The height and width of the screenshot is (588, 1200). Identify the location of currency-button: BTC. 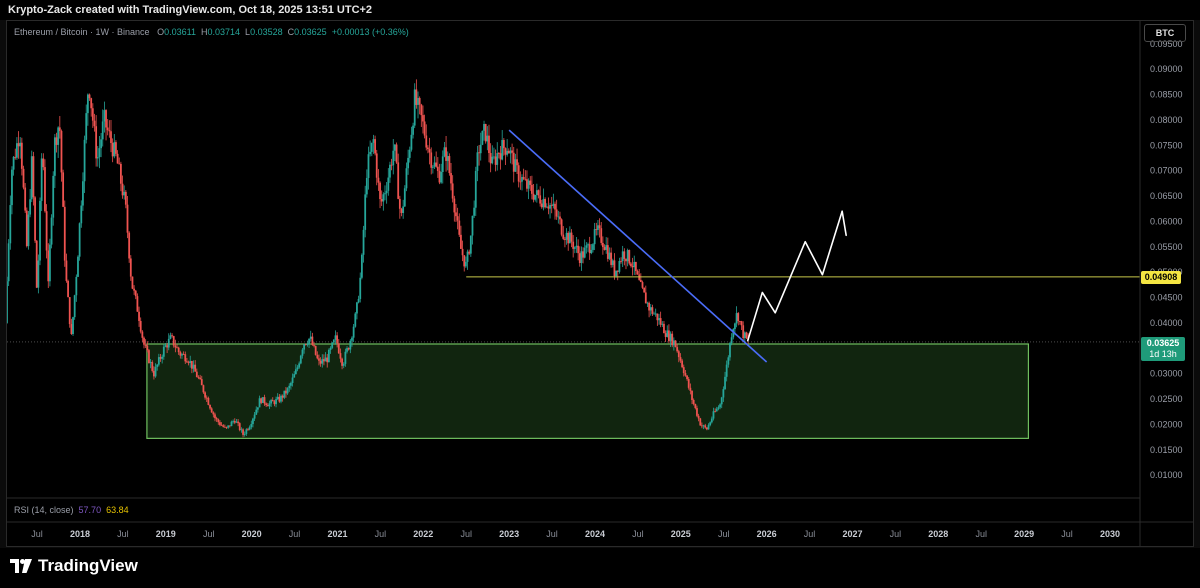
(1165, 33).